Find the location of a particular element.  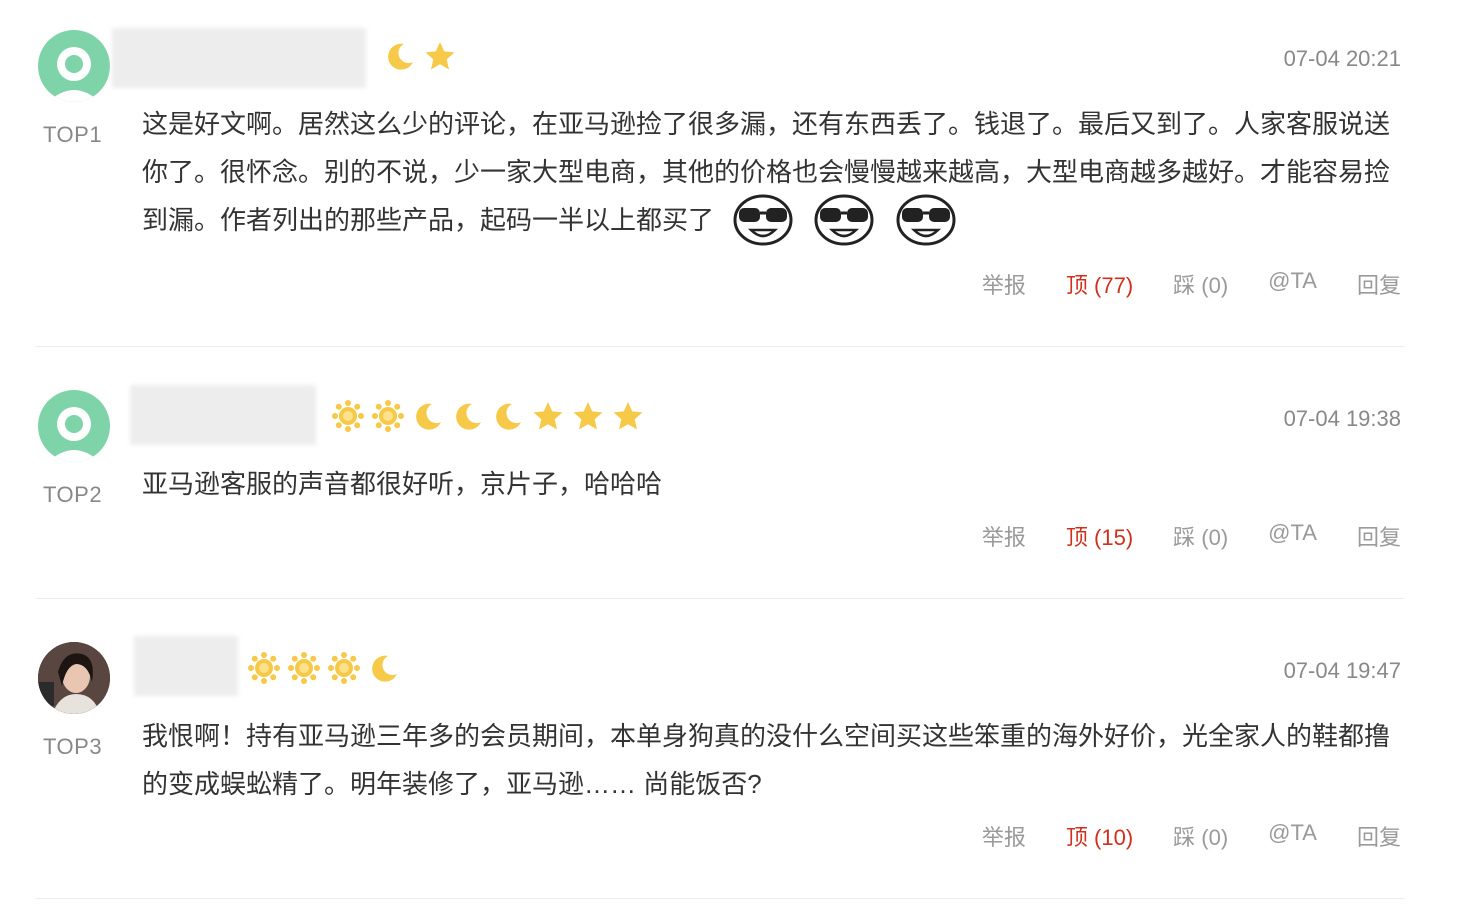

rank-label: TOP2 is located at coordinates (73, 494).